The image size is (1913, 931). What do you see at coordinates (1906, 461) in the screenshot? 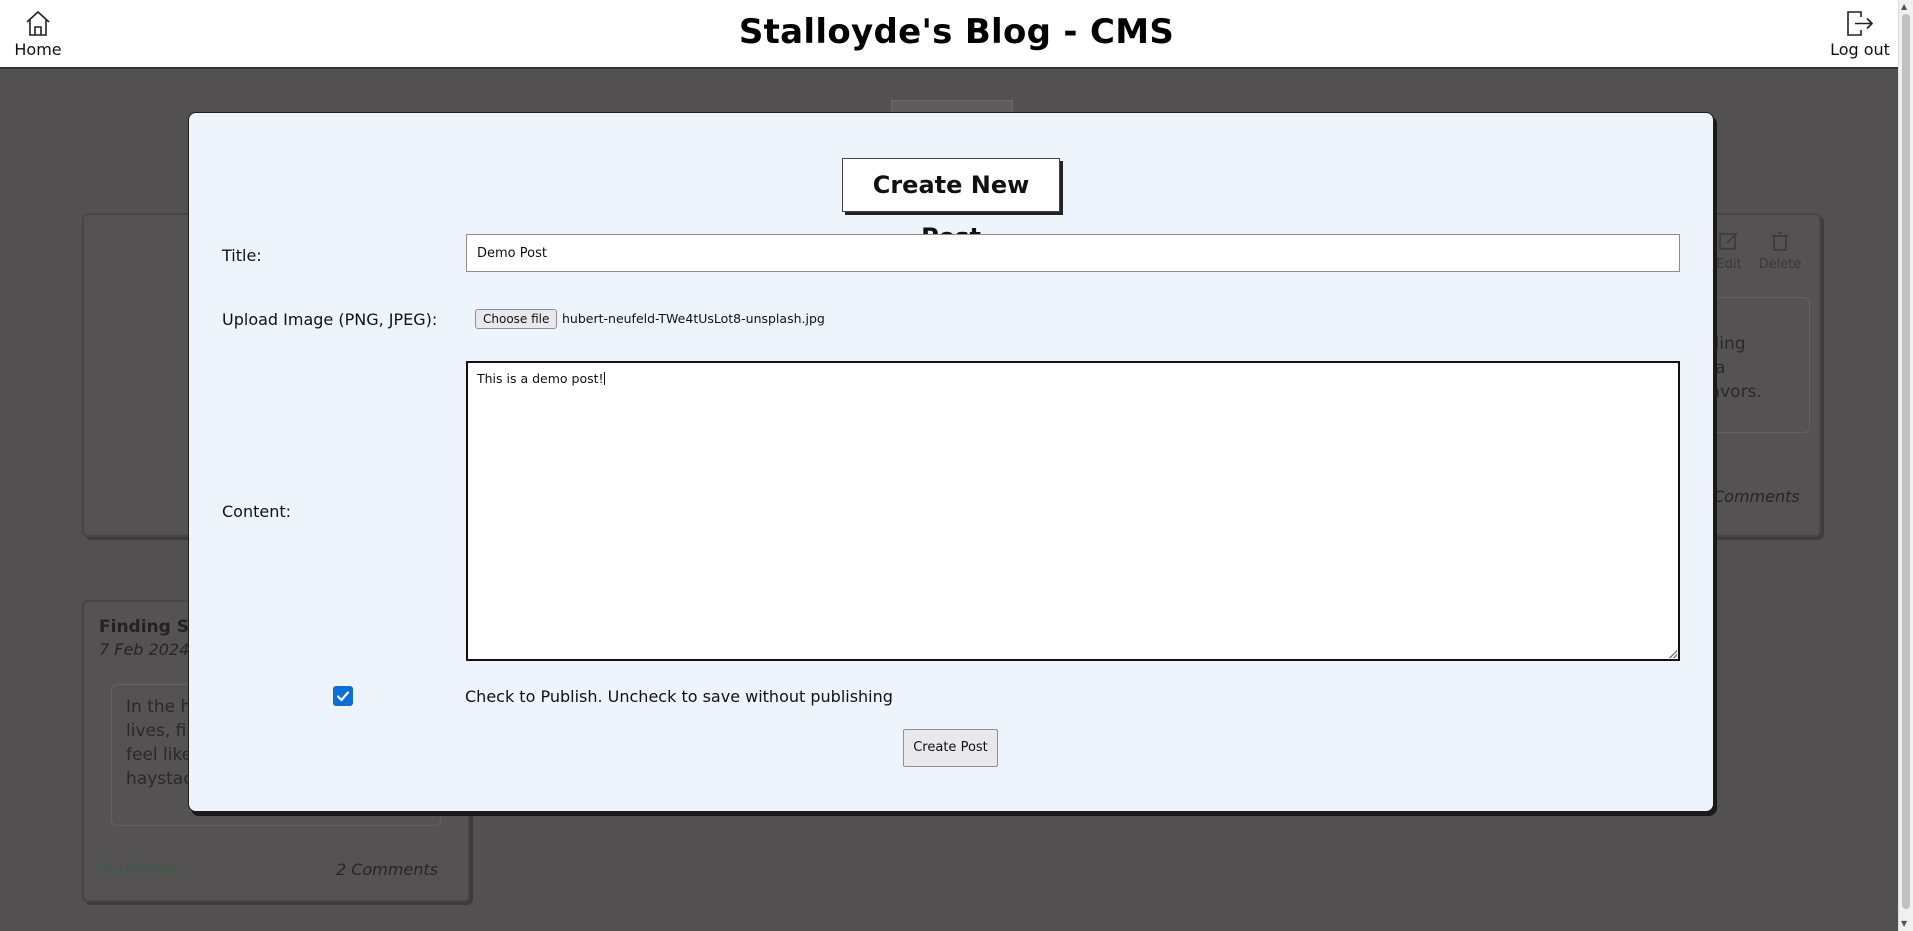
I see `scroll-thumb` at bounding box center [1906, 461].